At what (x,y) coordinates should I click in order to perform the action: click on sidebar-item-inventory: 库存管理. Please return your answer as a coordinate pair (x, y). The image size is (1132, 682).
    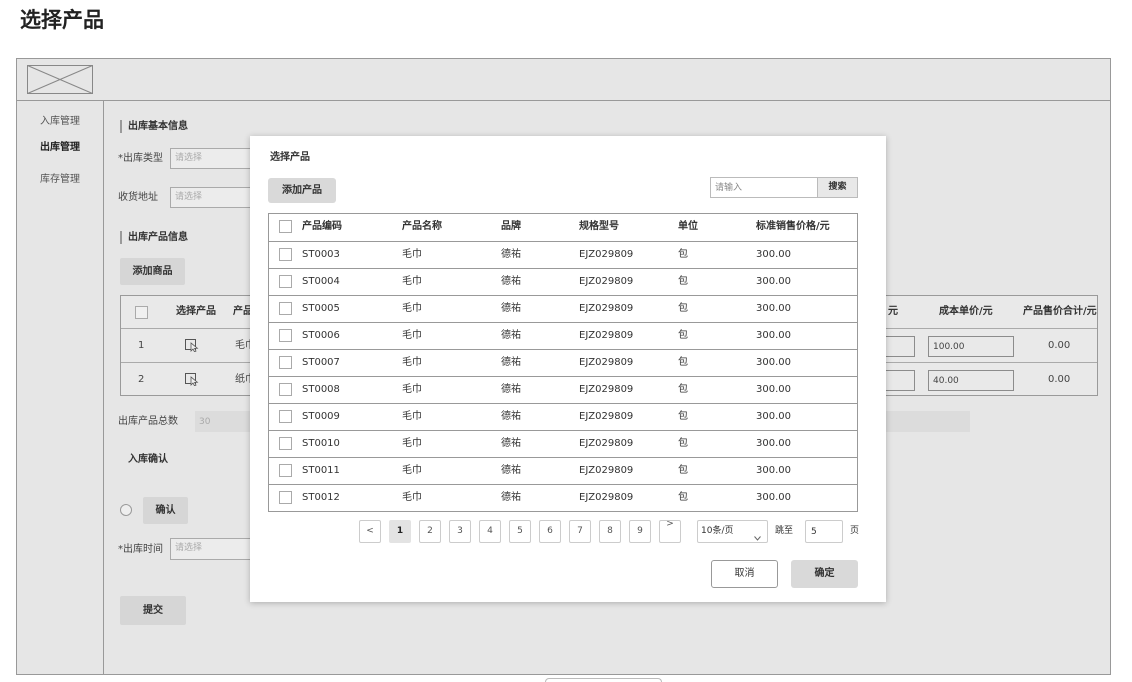
    Looking at the image, I should click on (60, 180).